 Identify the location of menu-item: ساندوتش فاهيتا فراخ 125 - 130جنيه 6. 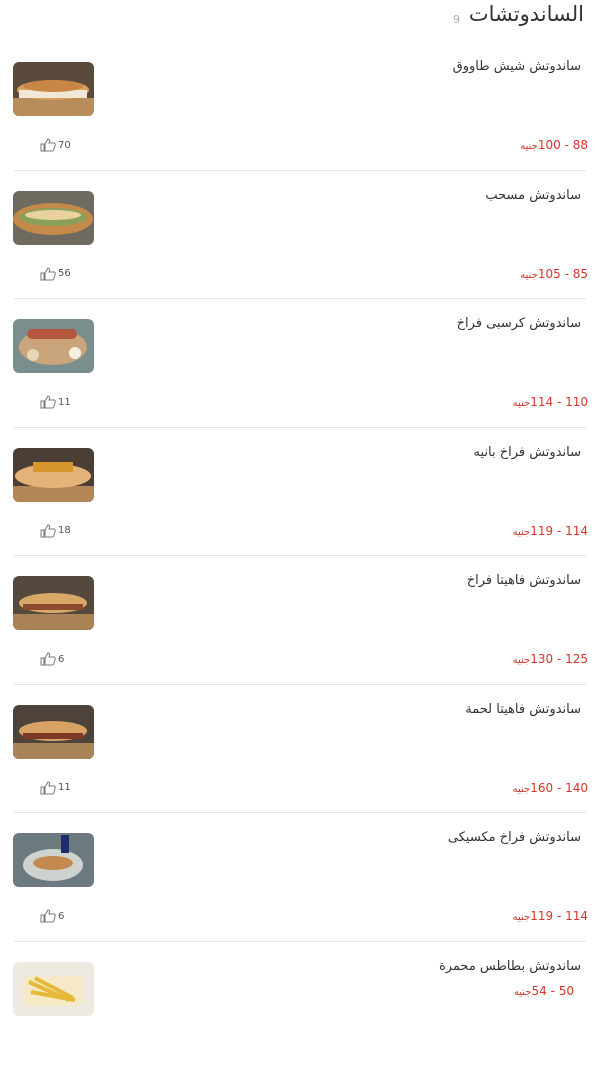
(300, 620).